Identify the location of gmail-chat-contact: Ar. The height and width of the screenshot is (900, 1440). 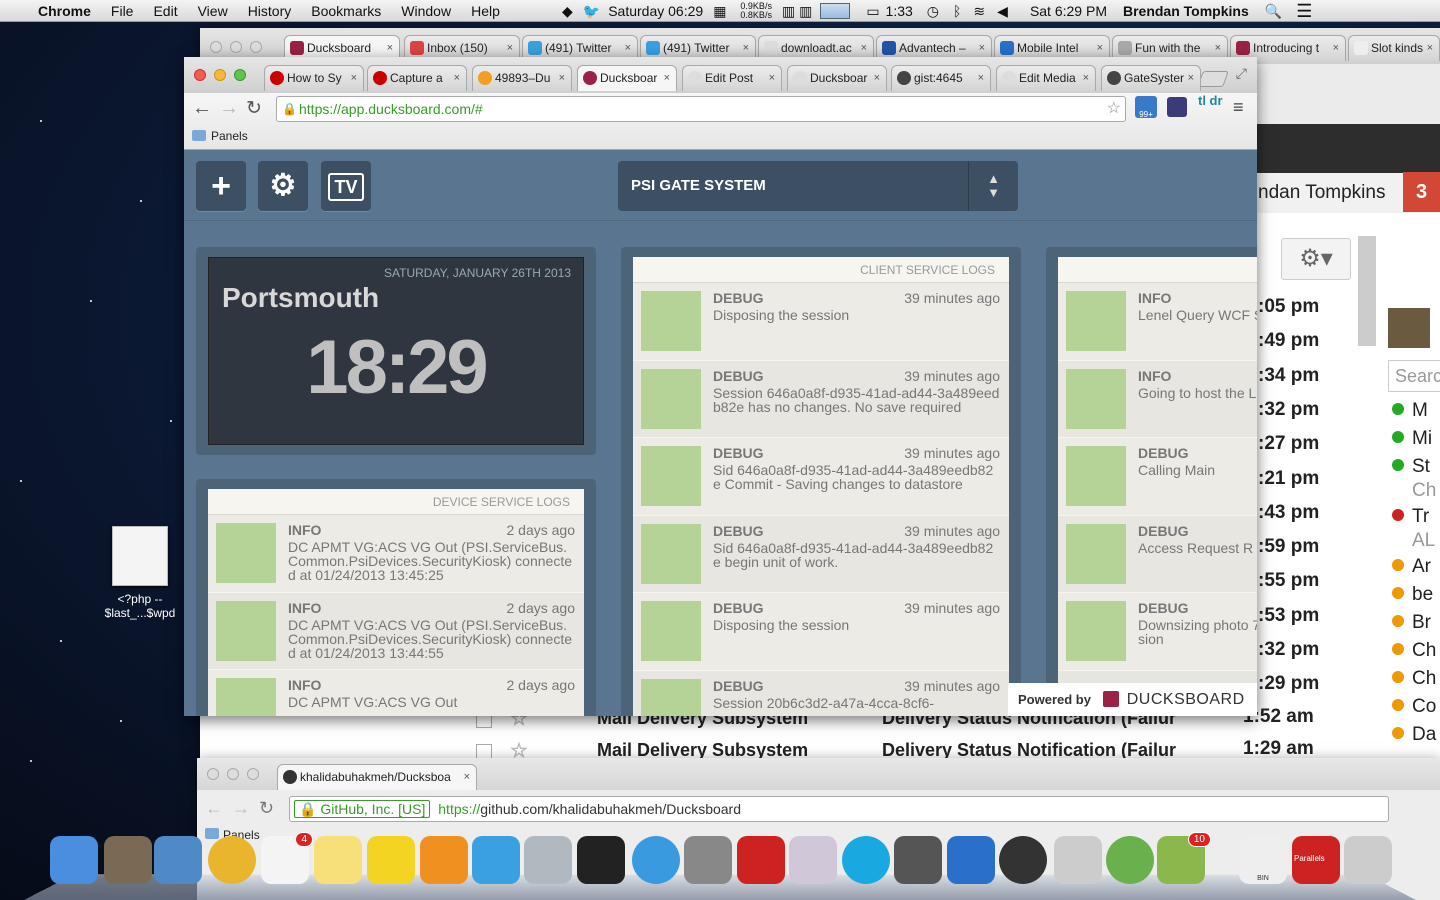
(1411, 567).